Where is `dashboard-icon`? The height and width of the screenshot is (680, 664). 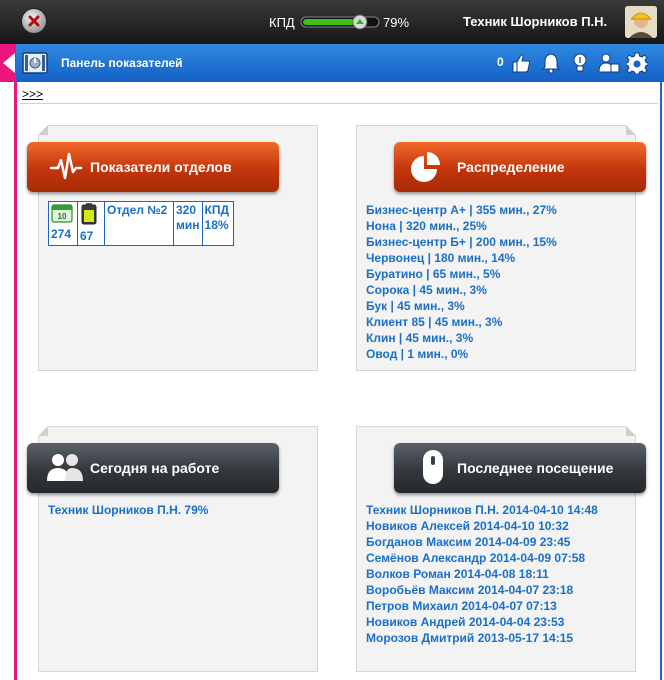
dashboard-icon is located at coordinates (35, 63).